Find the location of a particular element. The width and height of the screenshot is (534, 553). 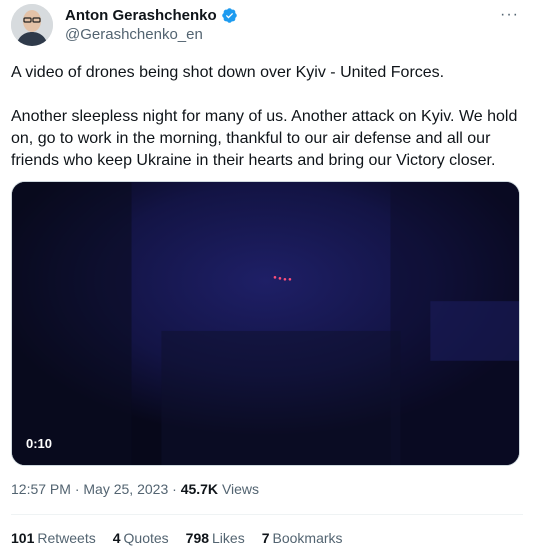

tweet-metadata: 12:57 PM · May 25, 2023 · 45.7K Views is located at coordinates (135, 489).